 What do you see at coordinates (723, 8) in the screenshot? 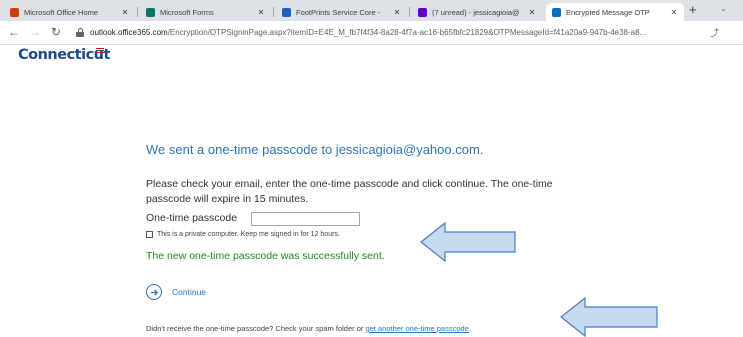
I see `tab-search-chevron-icon: ⌄` at bounding box center [723, 8].